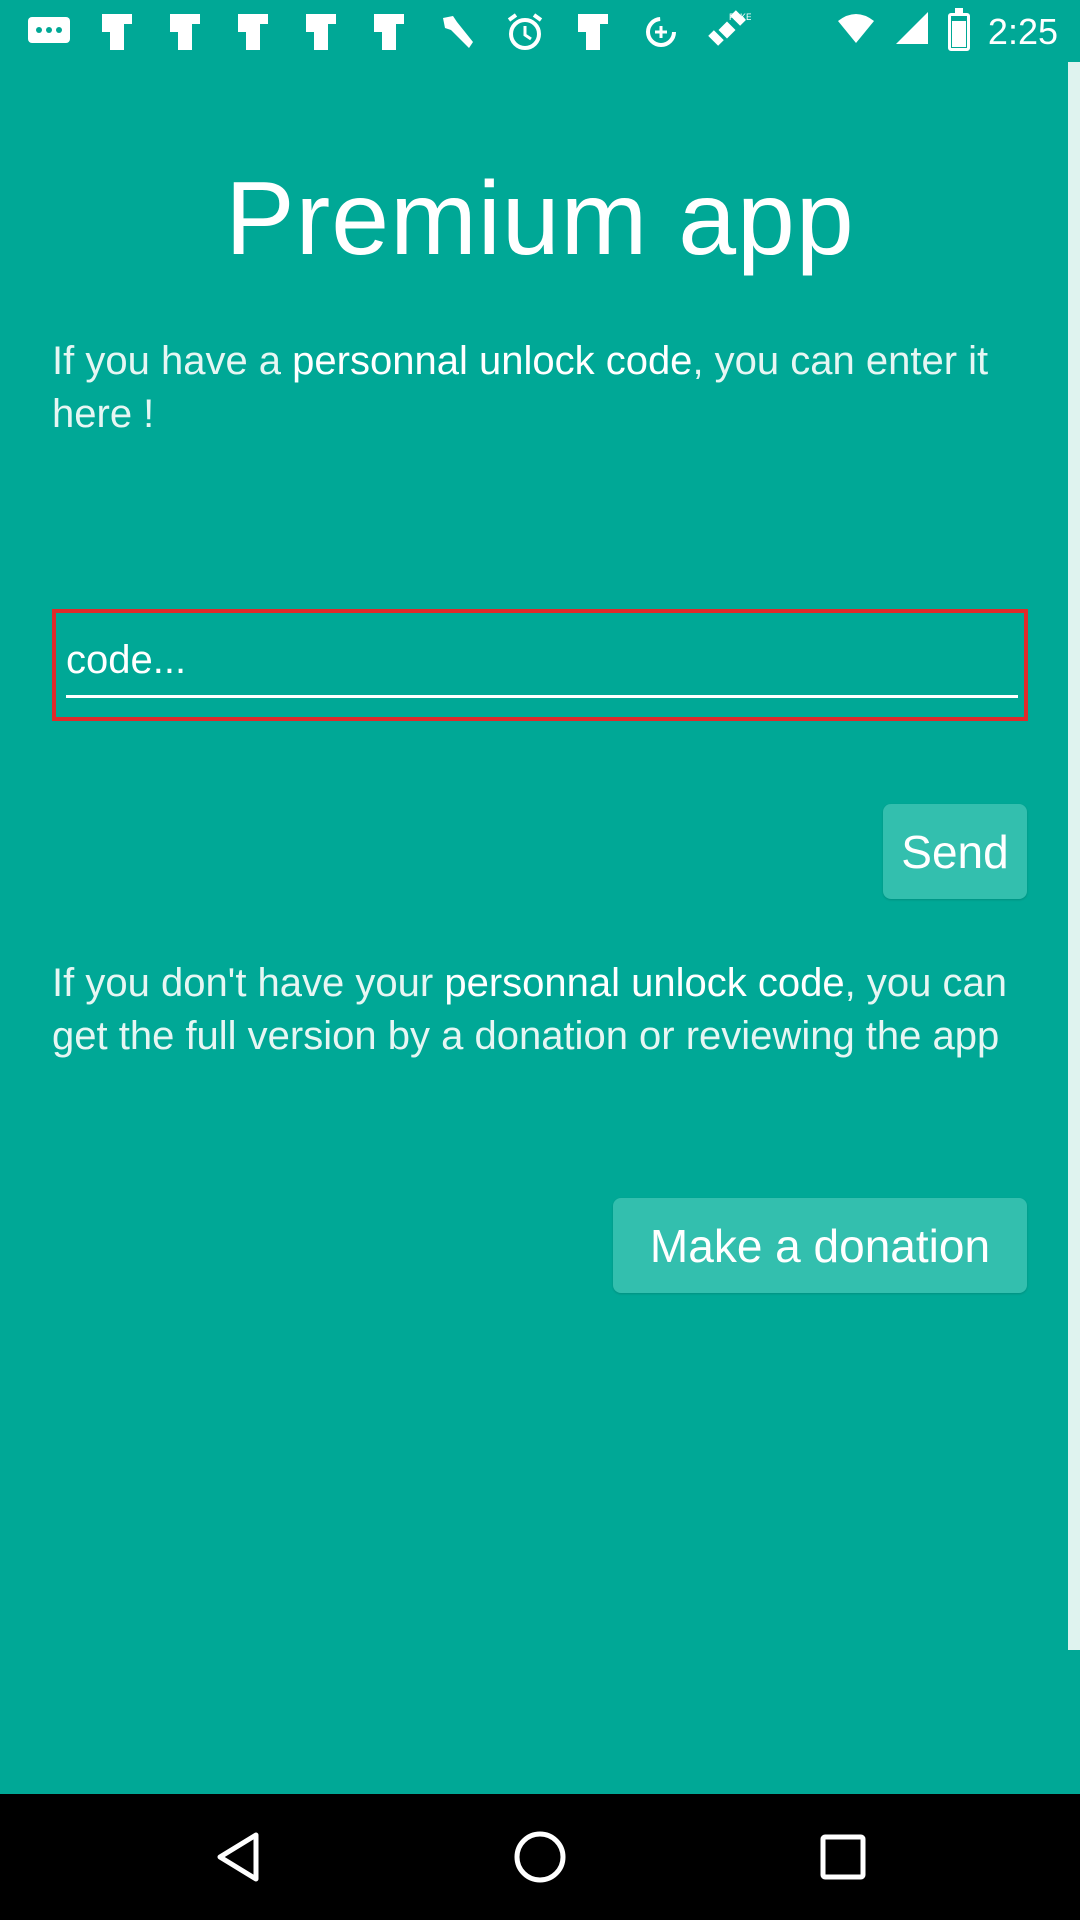 The width and height of the screenshot is (1080, 1920). What do you see at coordinates (1074, 856) in the screenshot?
I see `scroll-indicator` at bounding box center [1074, 856].